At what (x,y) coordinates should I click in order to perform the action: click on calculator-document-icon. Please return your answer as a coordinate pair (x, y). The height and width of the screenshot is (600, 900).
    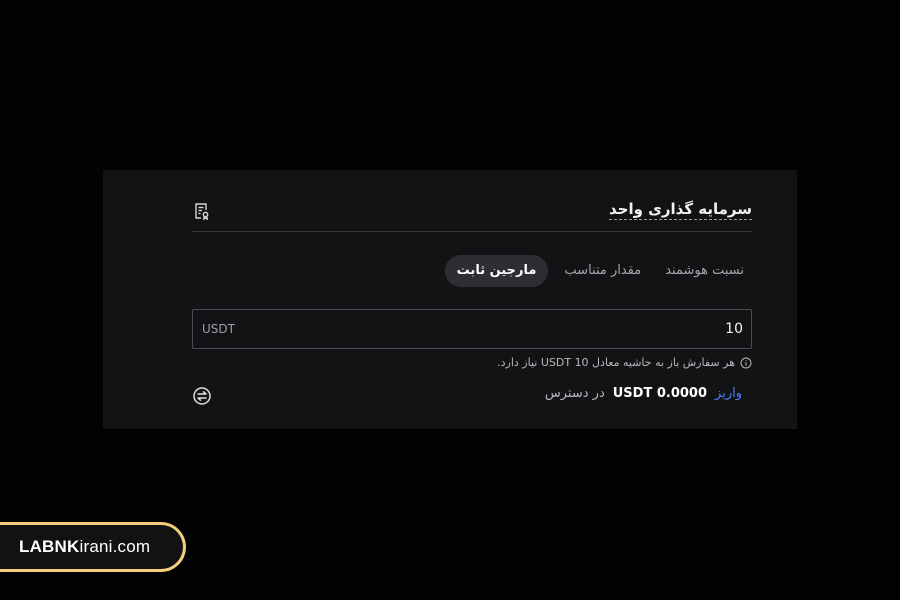
    Looking at the image, I should click on (202, 211).